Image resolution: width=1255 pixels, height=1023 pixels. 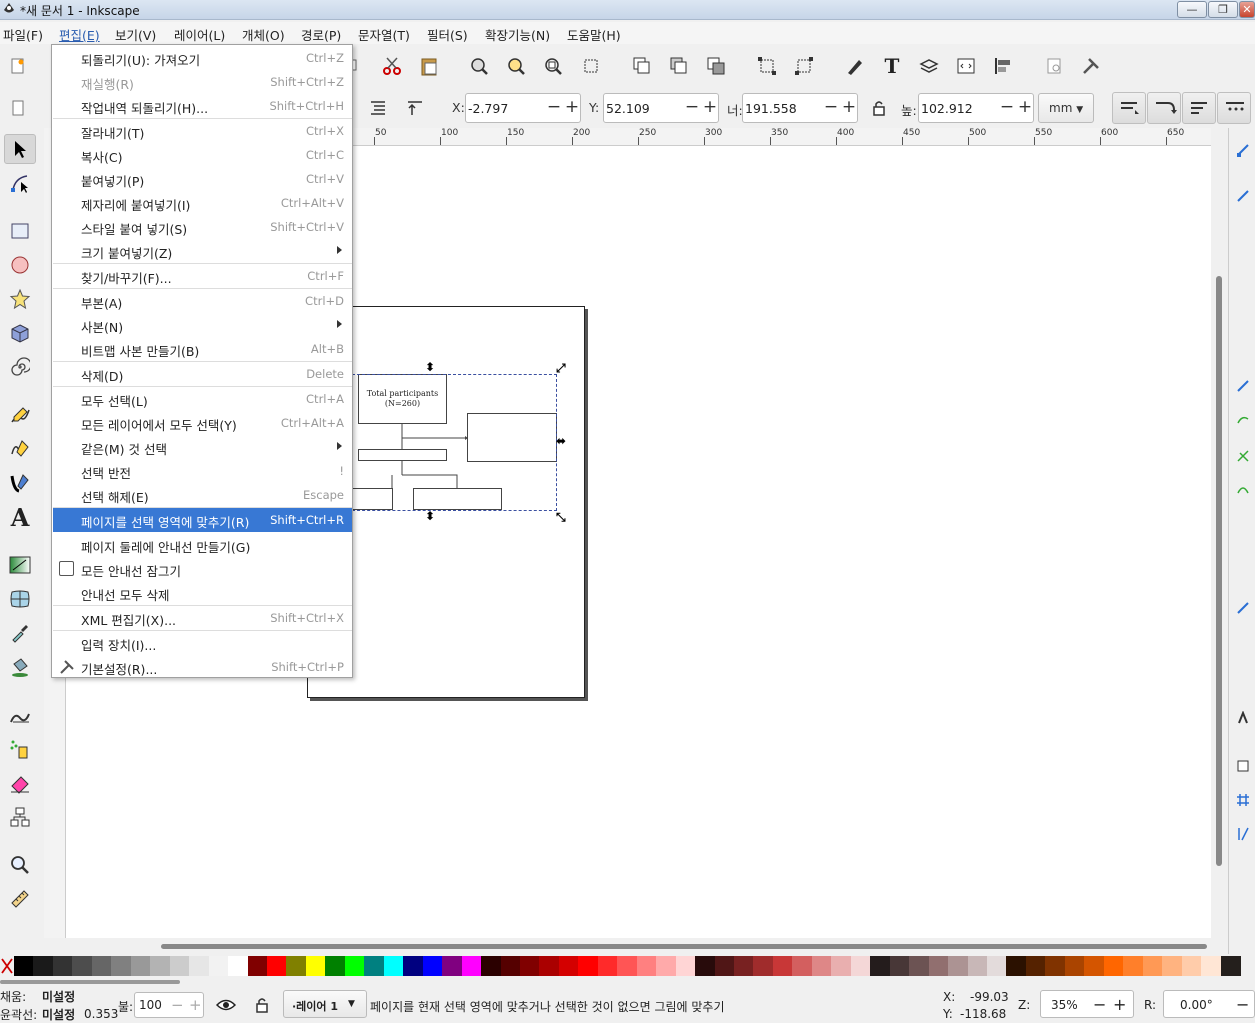 I want to click on node-tool-icon, so click(x=20, y=183).